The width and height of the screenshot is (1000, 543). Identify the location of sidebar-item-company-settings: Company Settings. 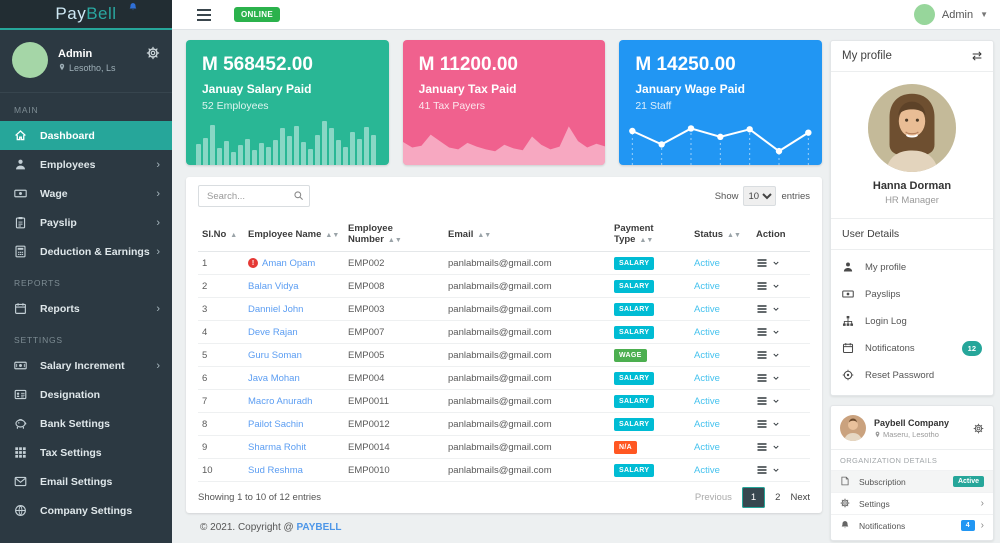
(86, 510).